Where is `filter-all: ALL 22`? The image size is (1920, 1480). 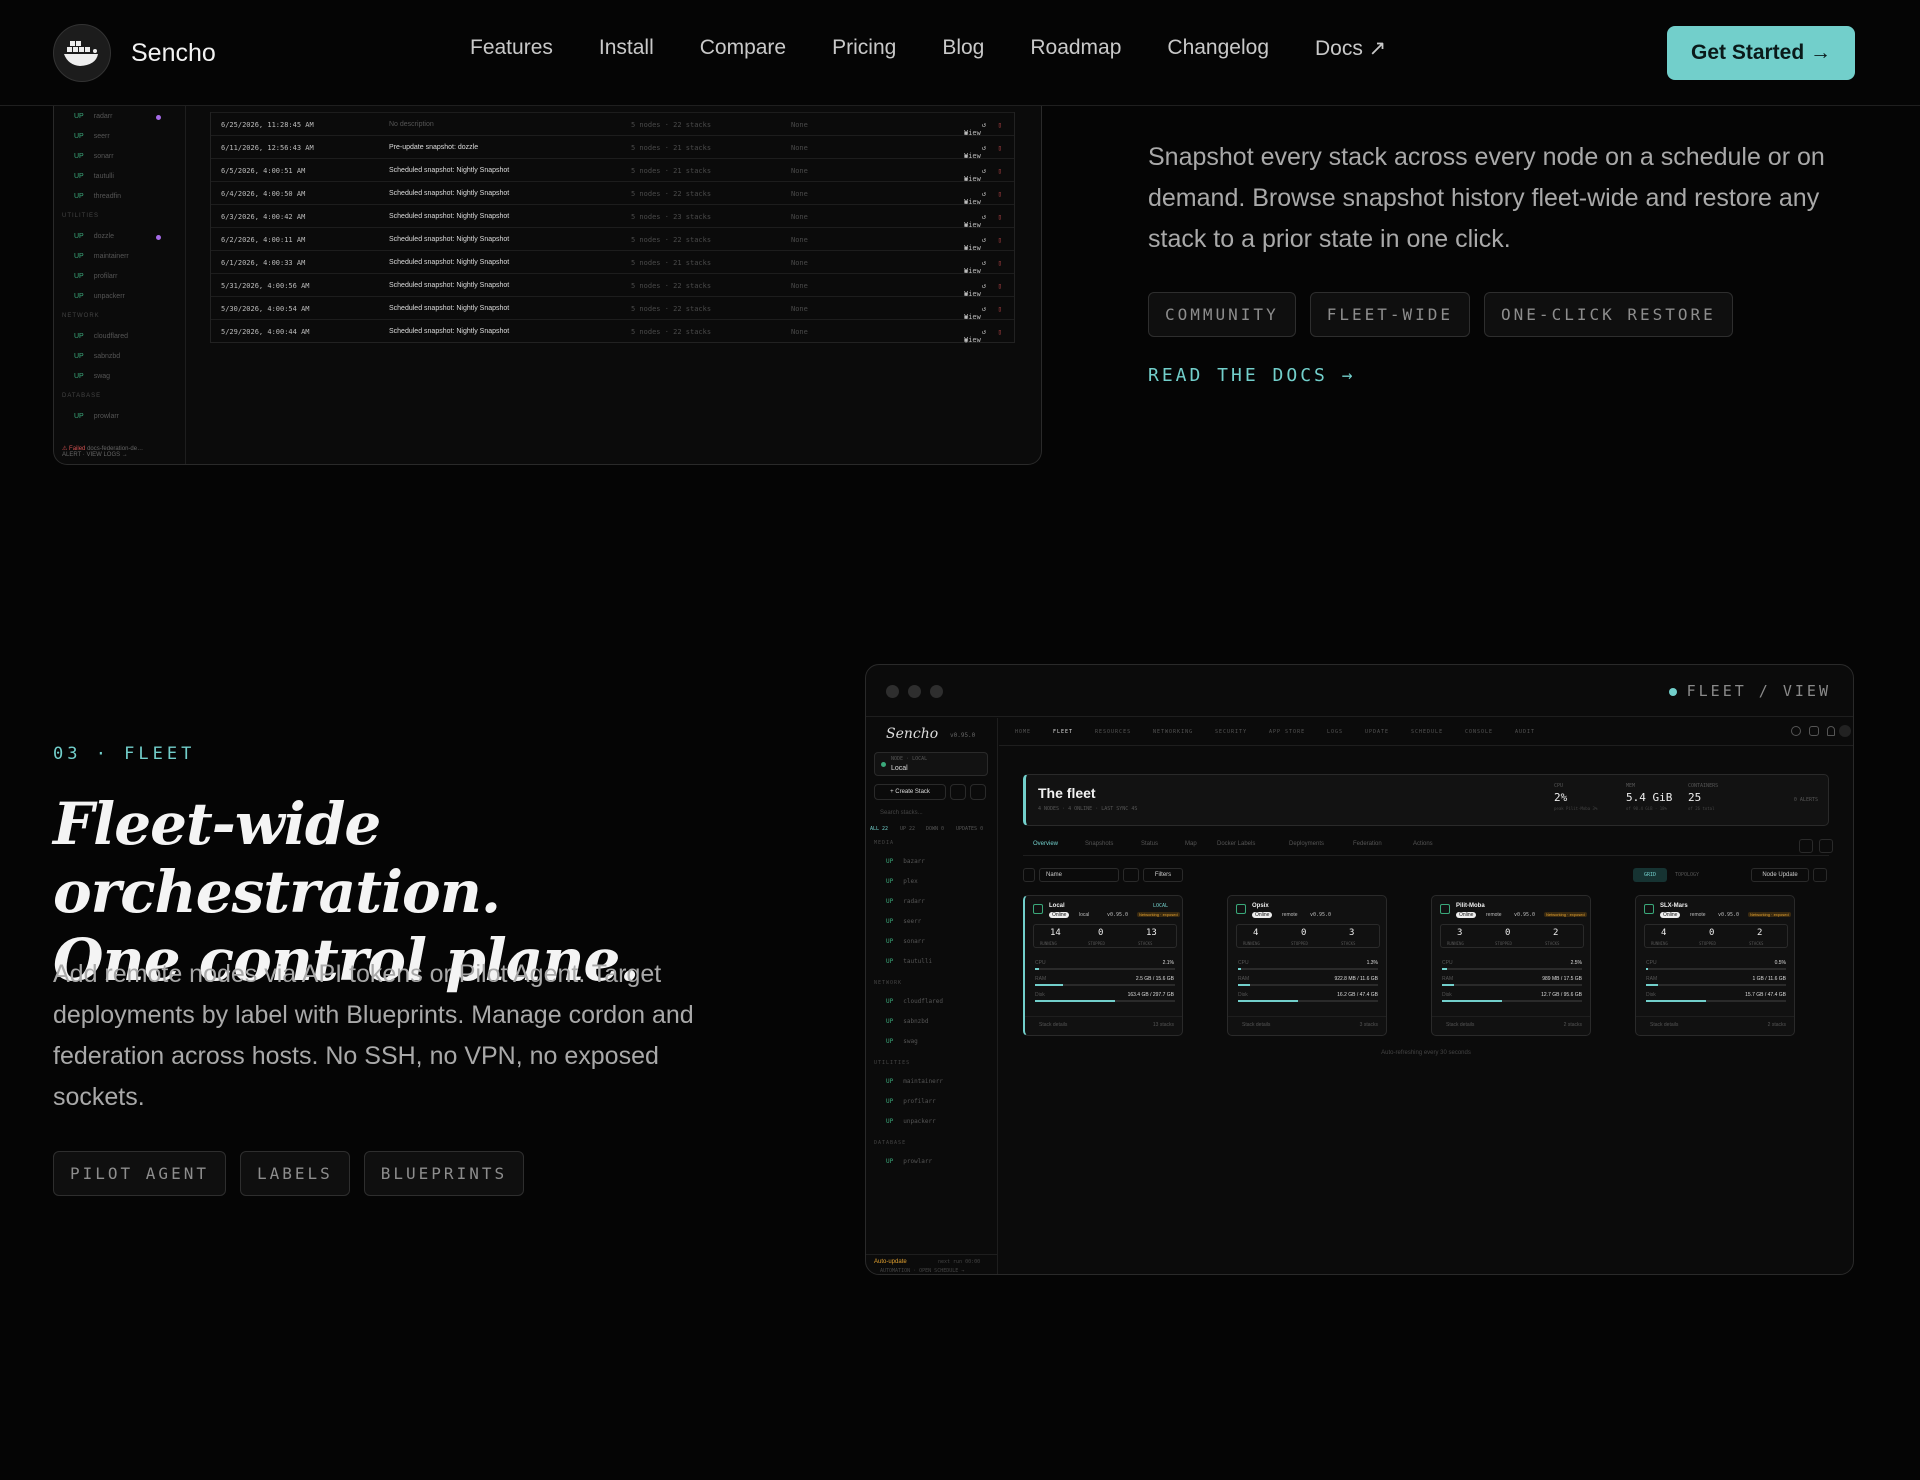
filter-all: ALL 22 is located at coordinates (879, 829).